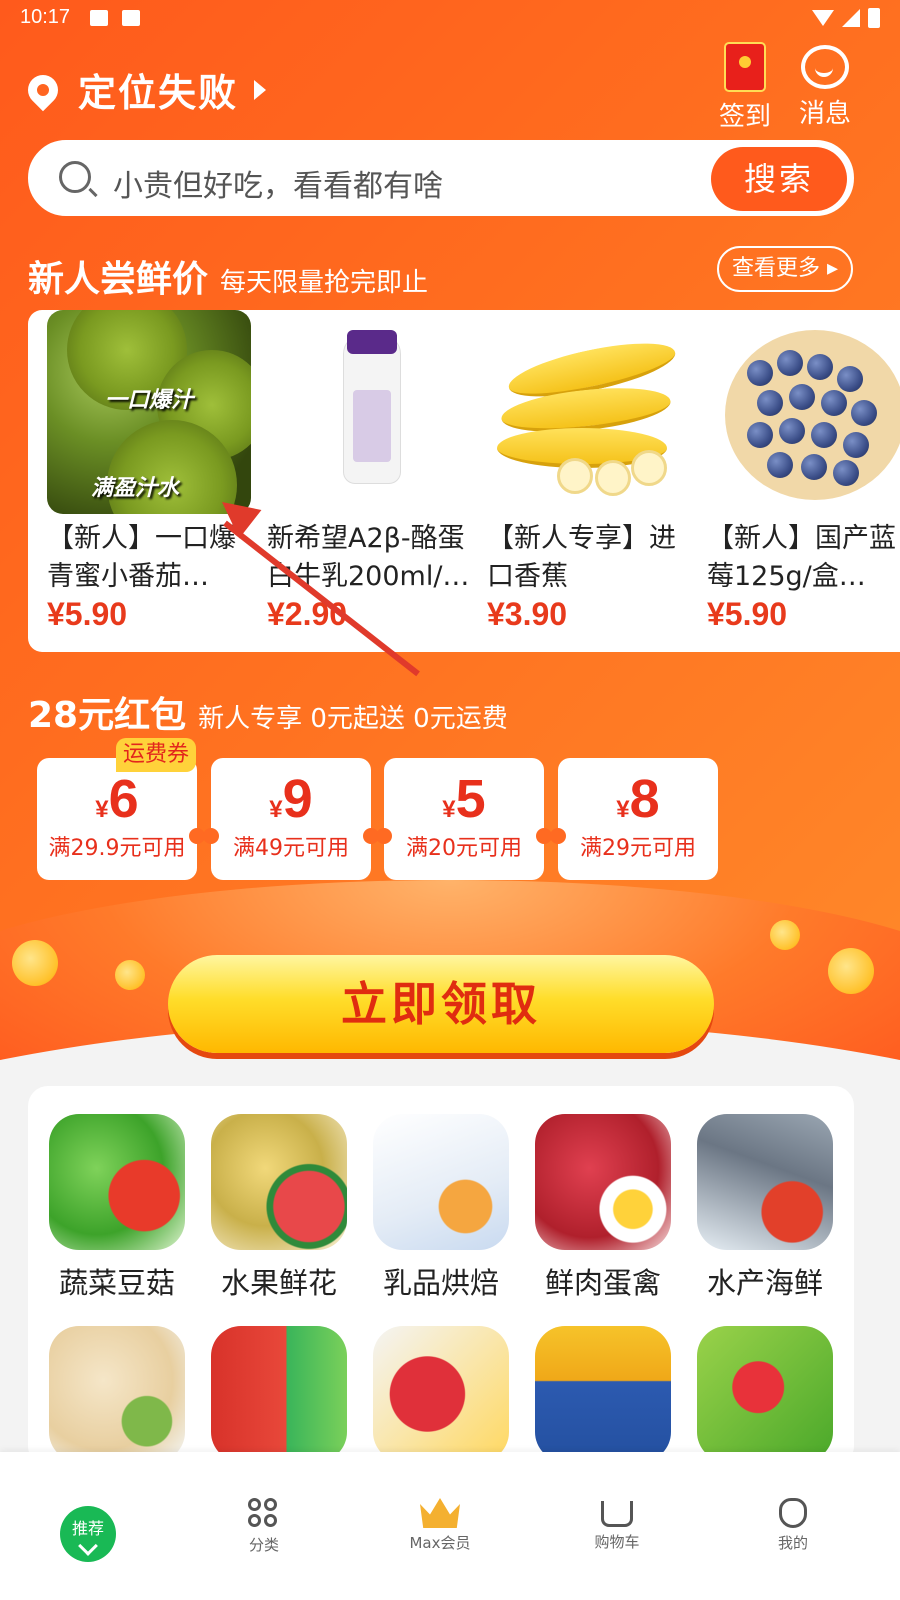  I want to click on notification-icon, so click(131, 18).